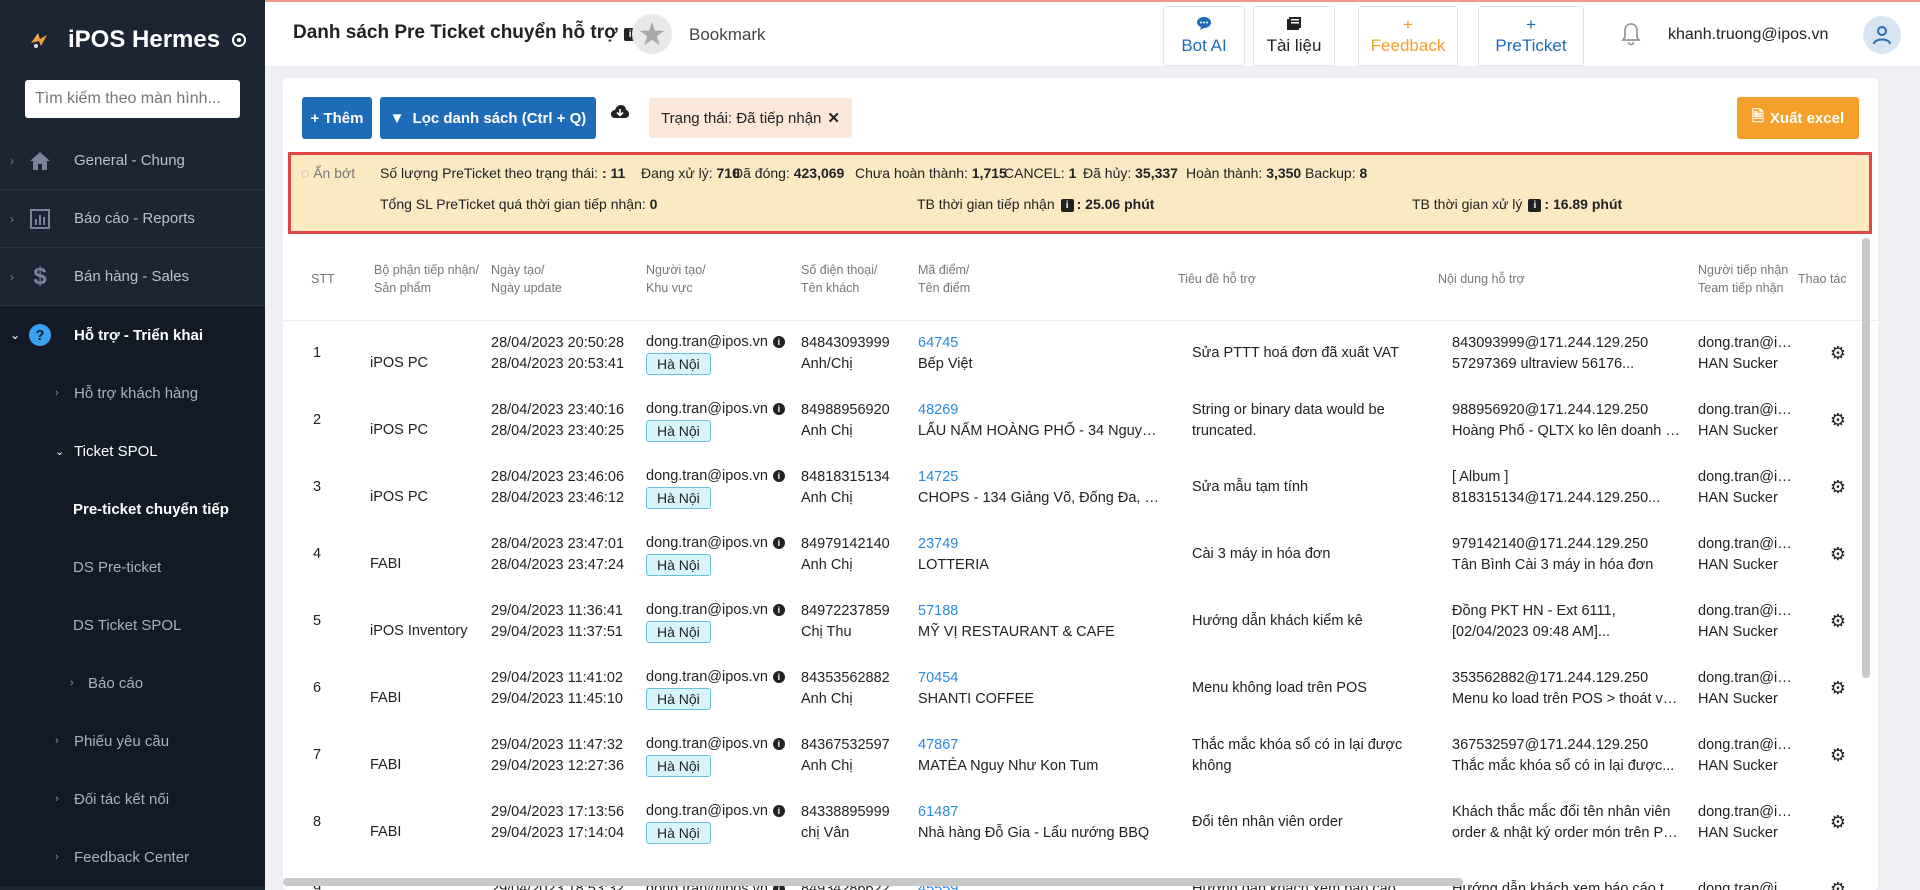 The height and width of the screenshot is (890, 1920). I want to click on customer-name: Anh/Chị, so click(827, 363).